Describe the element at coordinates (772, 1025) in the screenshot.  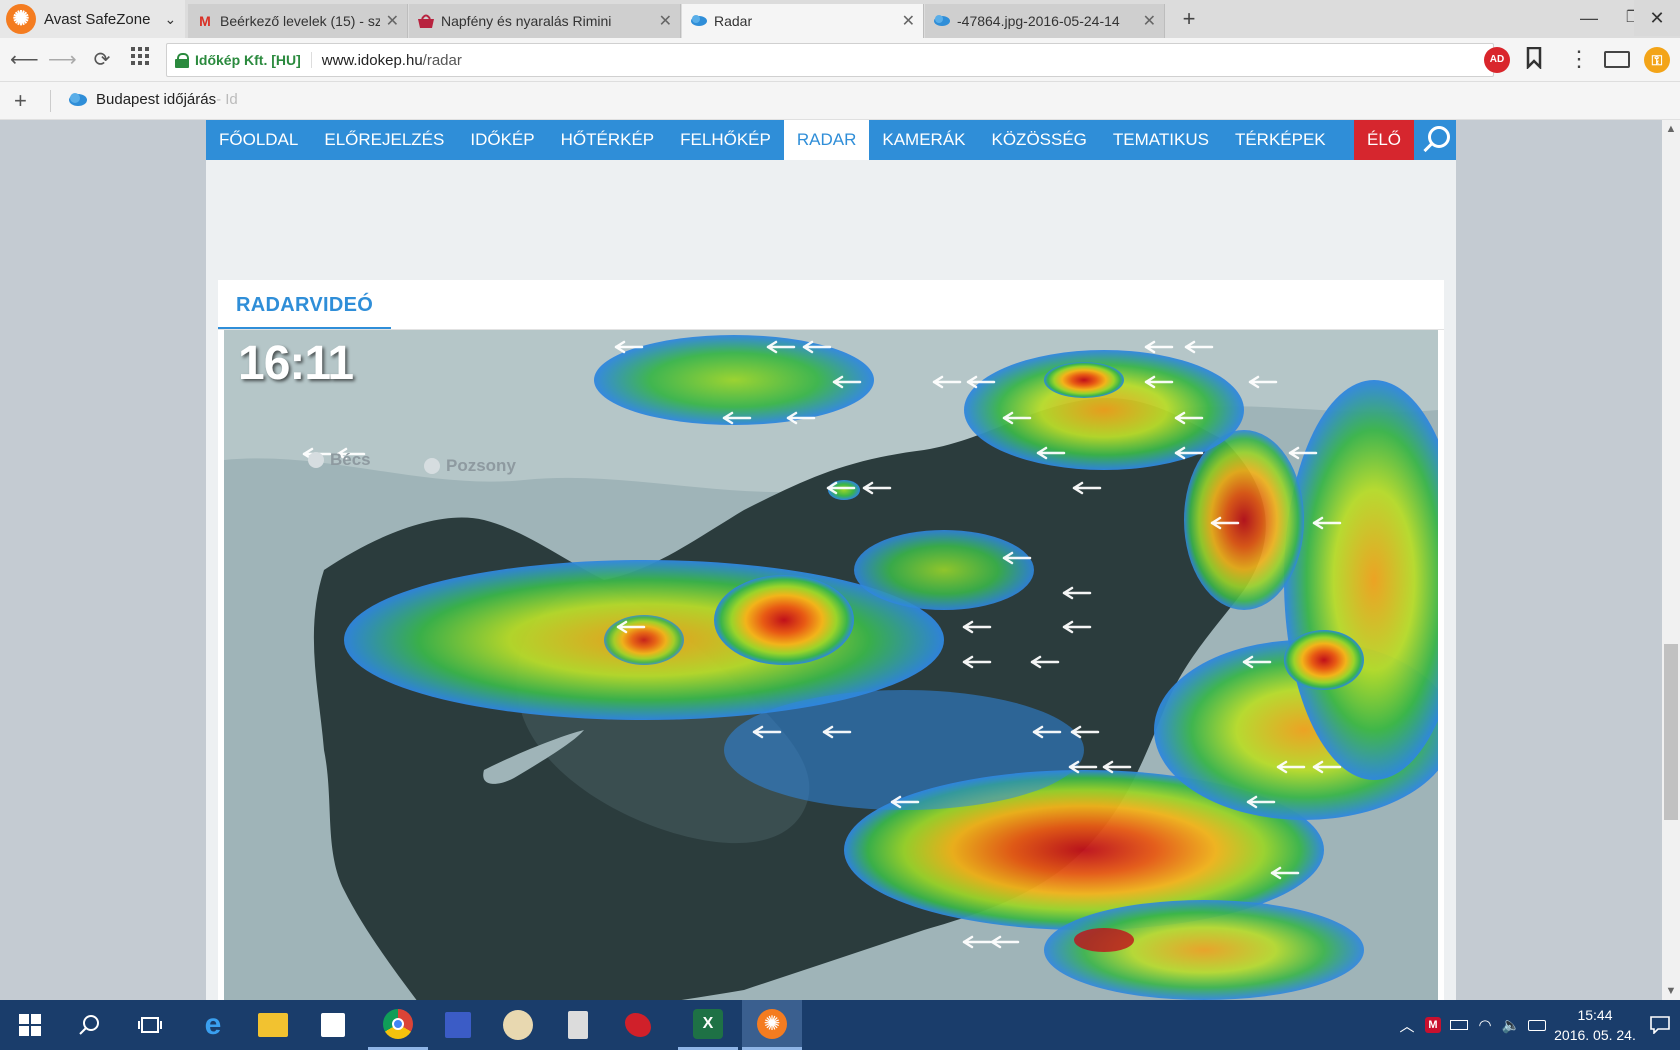
I see `taskbar-avast-safezone: ✺` at that location.